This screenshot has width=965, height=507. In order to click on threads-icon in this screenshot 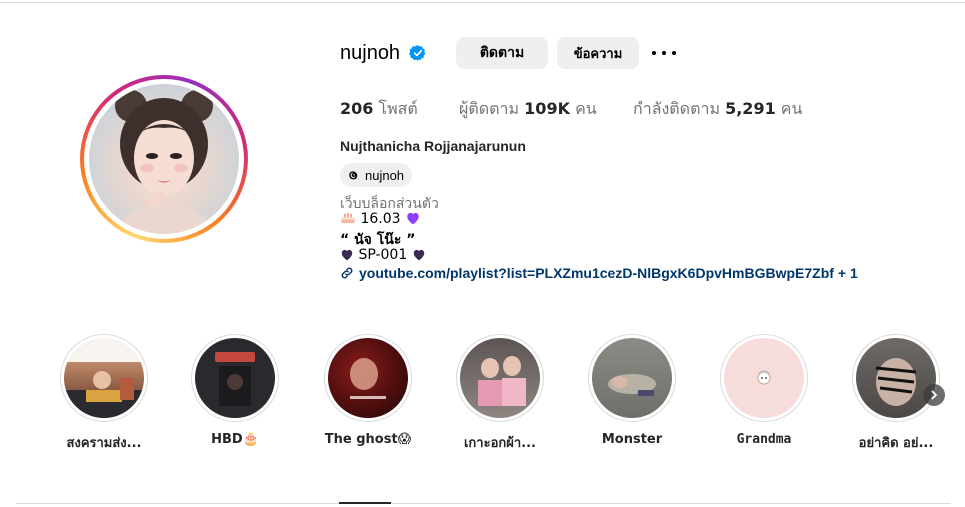, I will do `click(353, 175)`.